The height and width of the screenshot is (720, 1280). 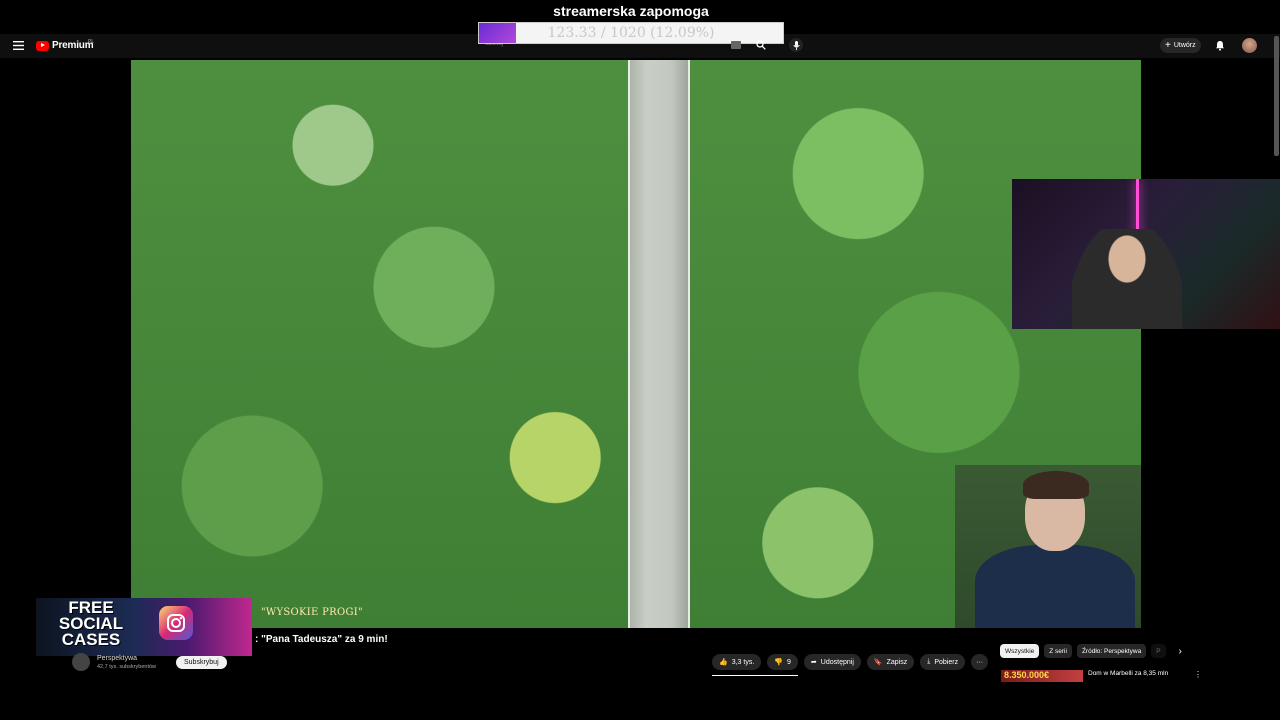 What do you see at coordinates (81, 662) in the screenshot?
I see `channel-avatar` at bounding box center [81, 662].